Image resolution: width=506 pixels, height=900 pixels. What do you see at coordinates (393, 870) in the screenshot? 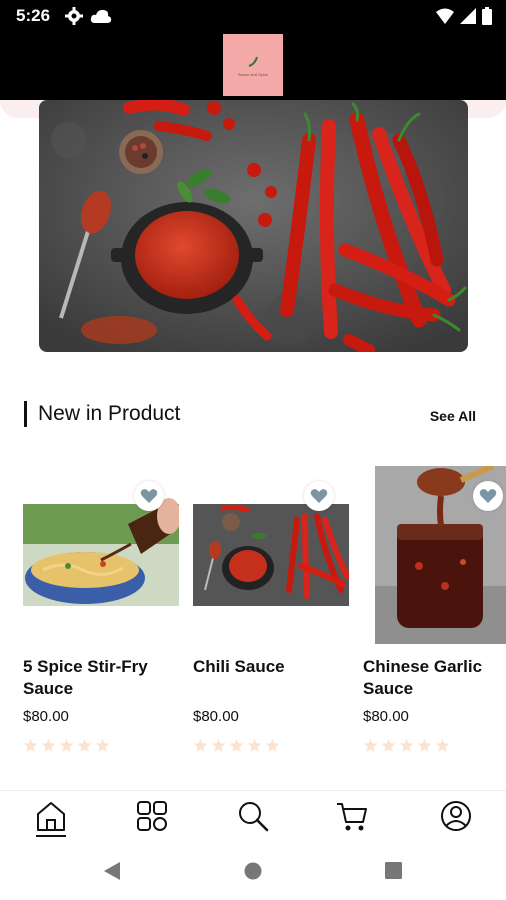
I see `recents-icon` at bounding box center [393, 870].